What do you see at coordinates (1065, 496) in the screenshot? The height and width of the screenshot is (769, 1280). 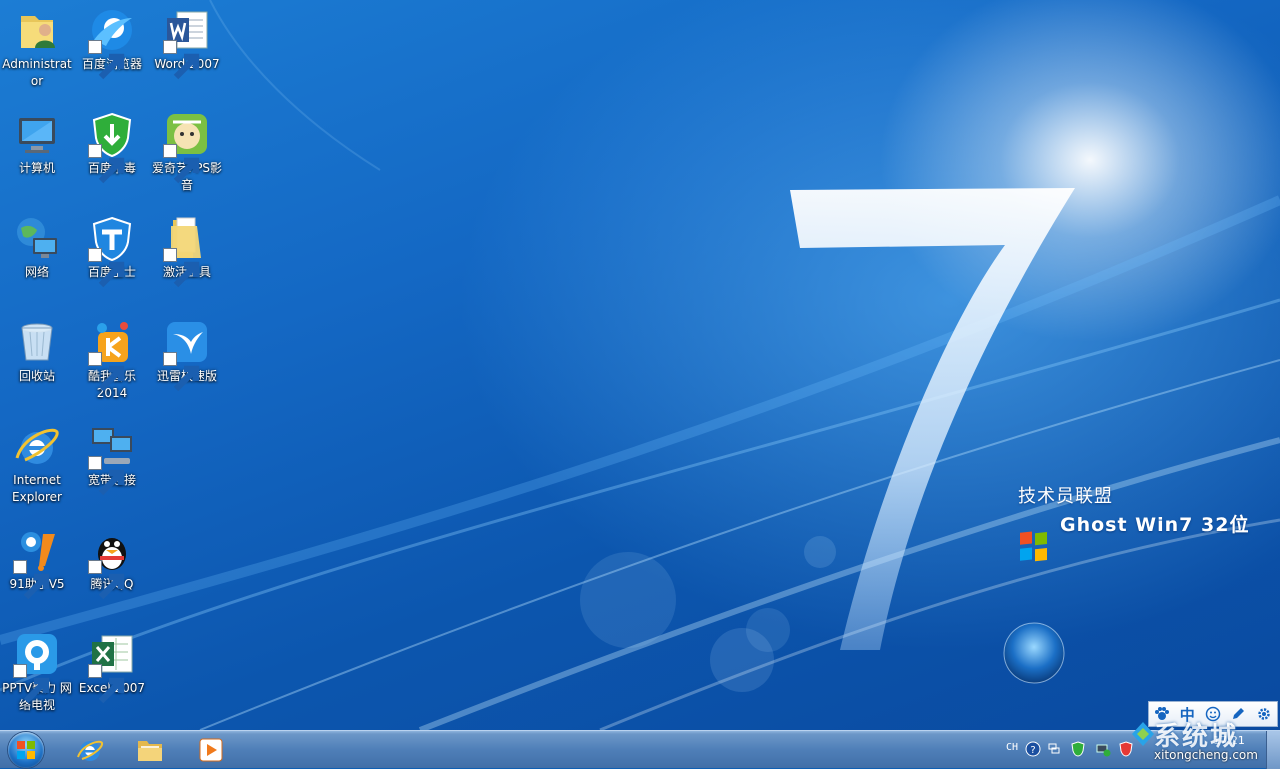 I see `wallpaper-brand-title: 技术员联盟` at bounding box center [1065, 496].